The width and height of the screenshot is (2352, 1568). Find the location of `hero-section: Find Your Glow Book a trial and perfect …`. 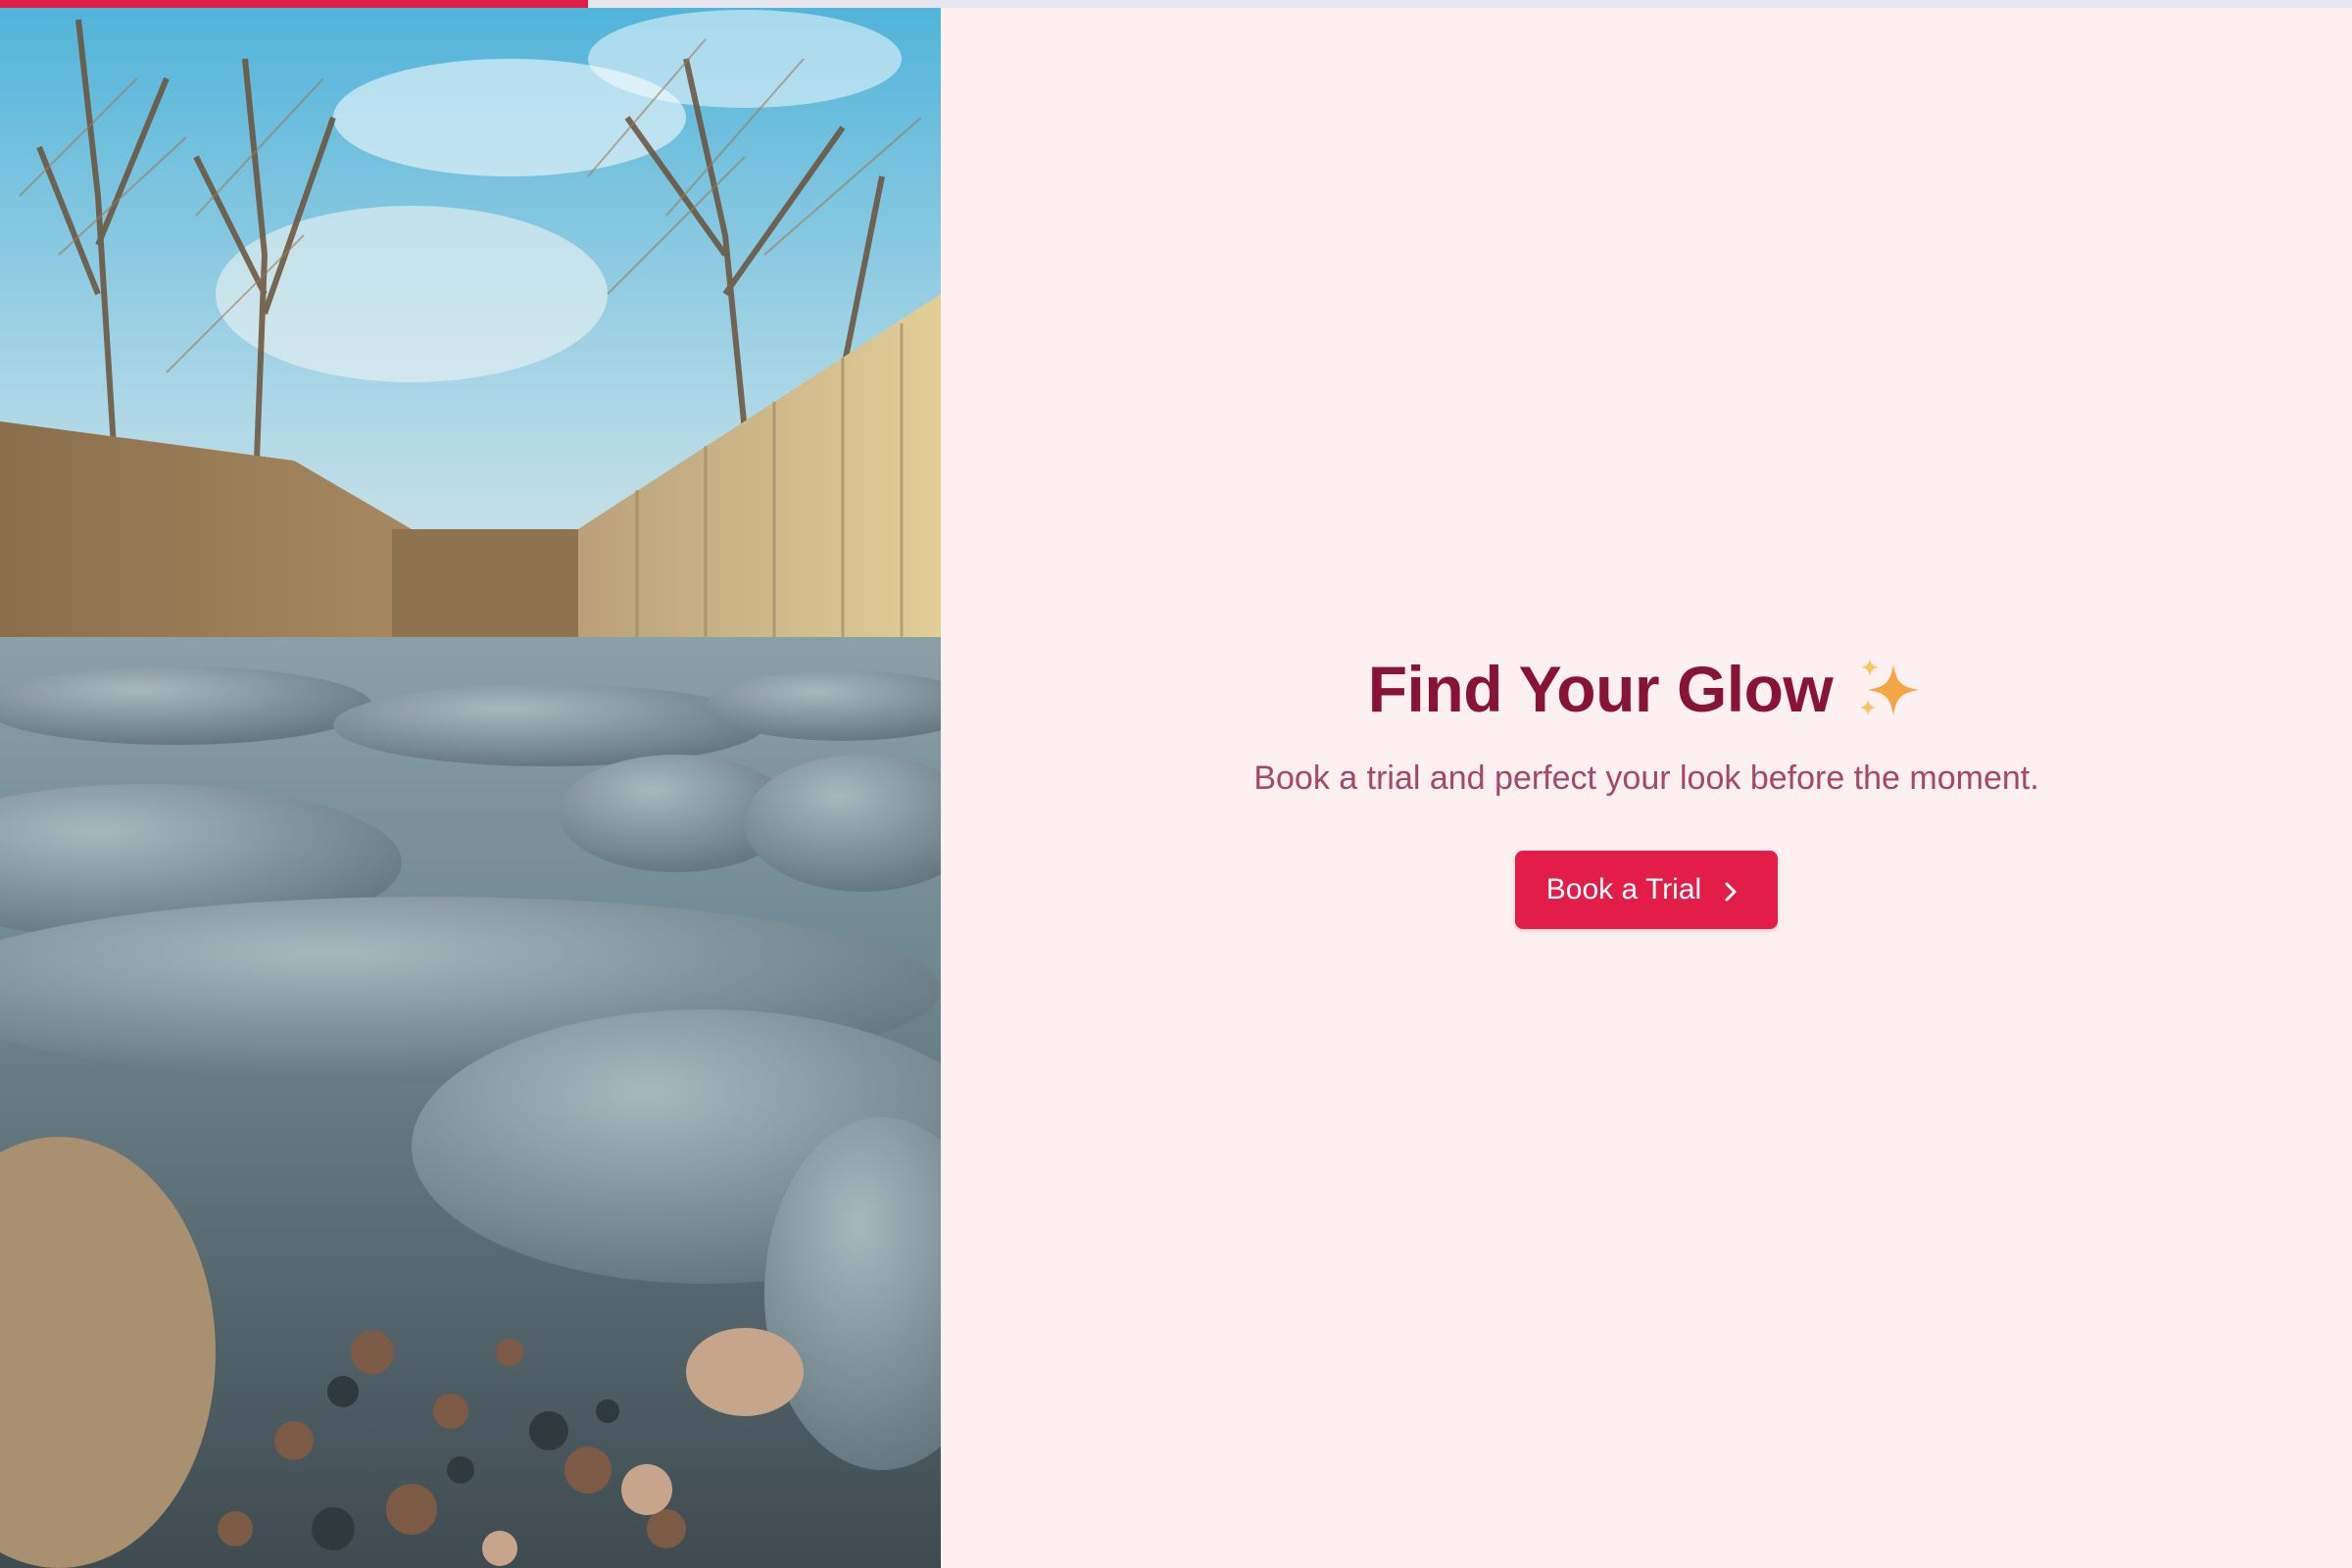

hero-section: Find Your Glow Book a trial and perfect … is located at coordinates (1646, 788).